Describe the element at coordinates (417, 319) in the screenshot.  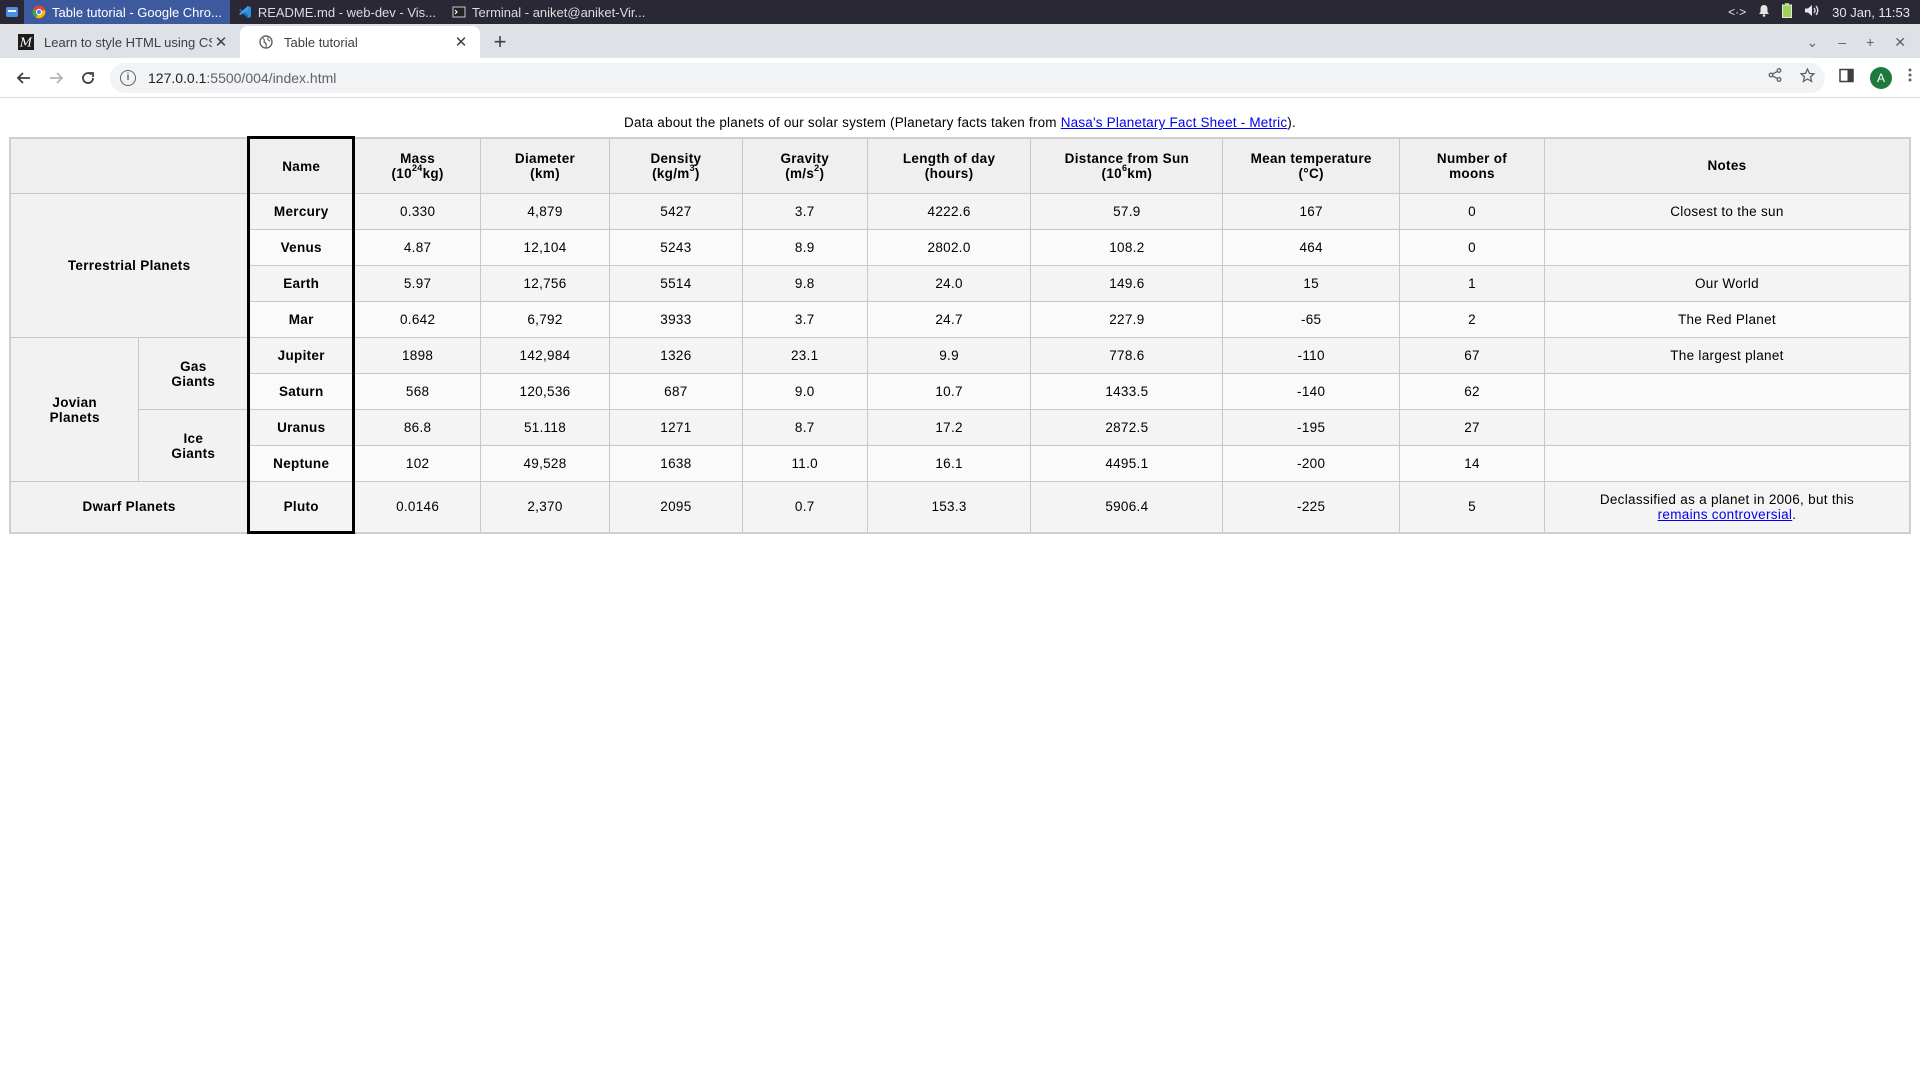
I see `cell-mass: 0.642` at that location.